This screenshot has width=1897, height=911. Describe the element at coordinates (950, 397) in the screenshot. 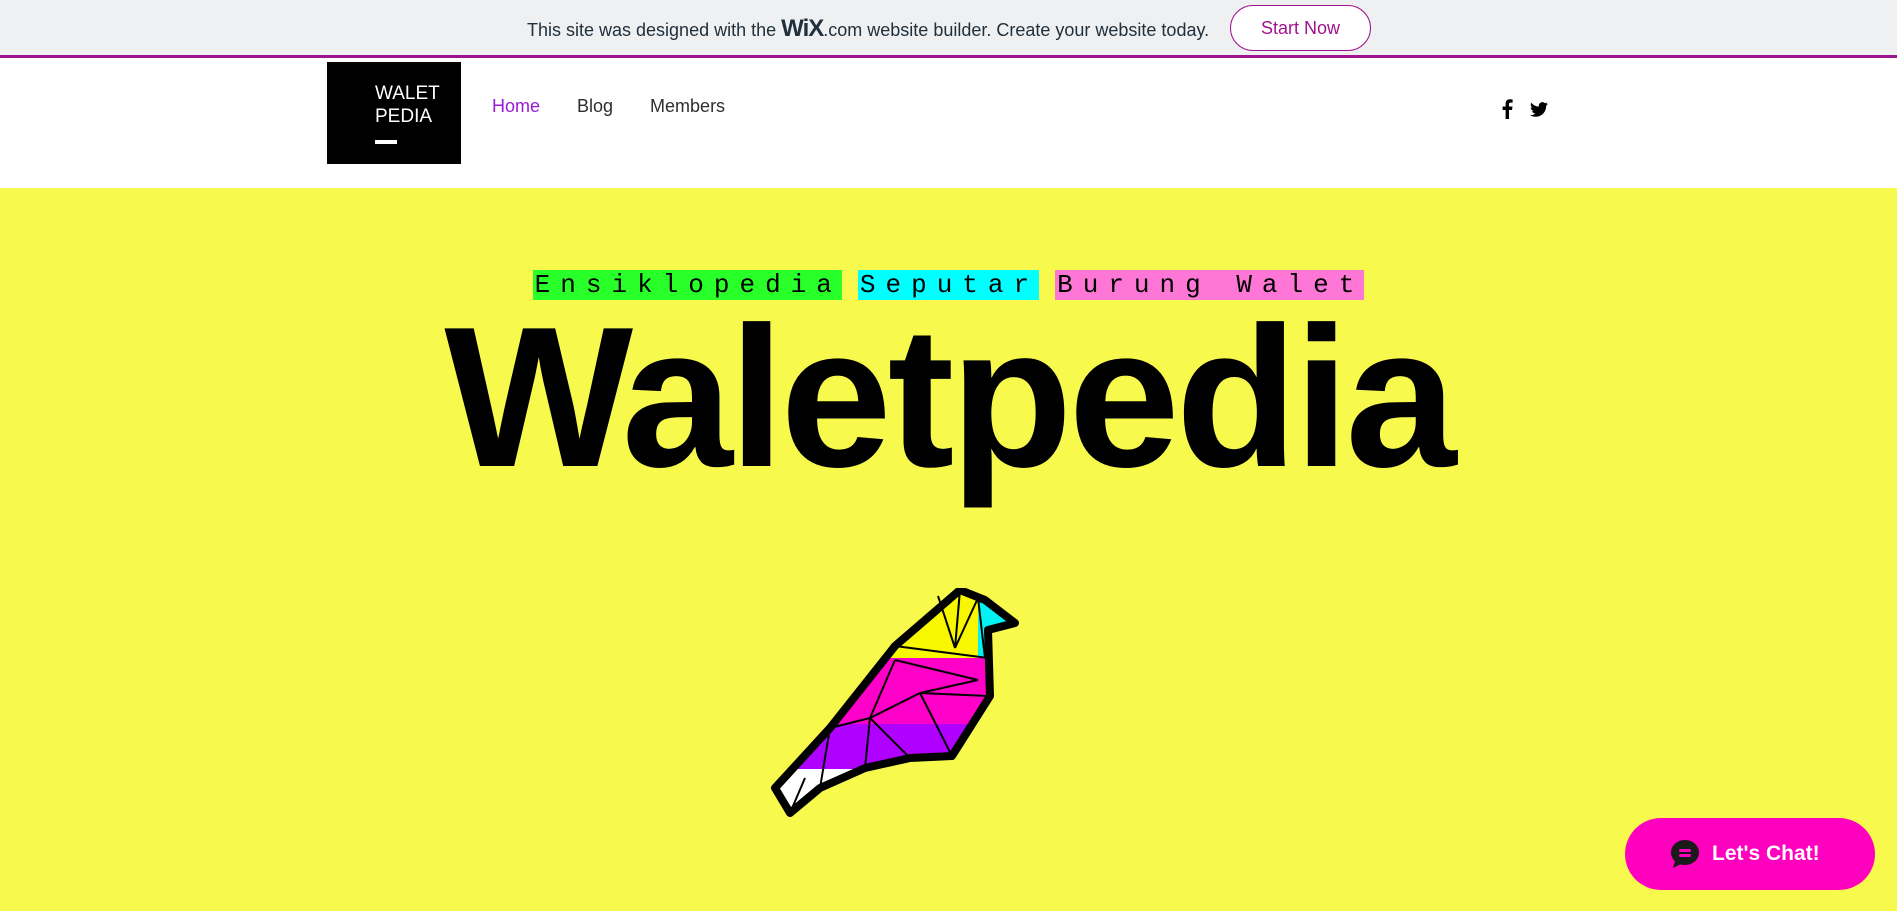

I see `hero-title: Waletpedia` at that location.